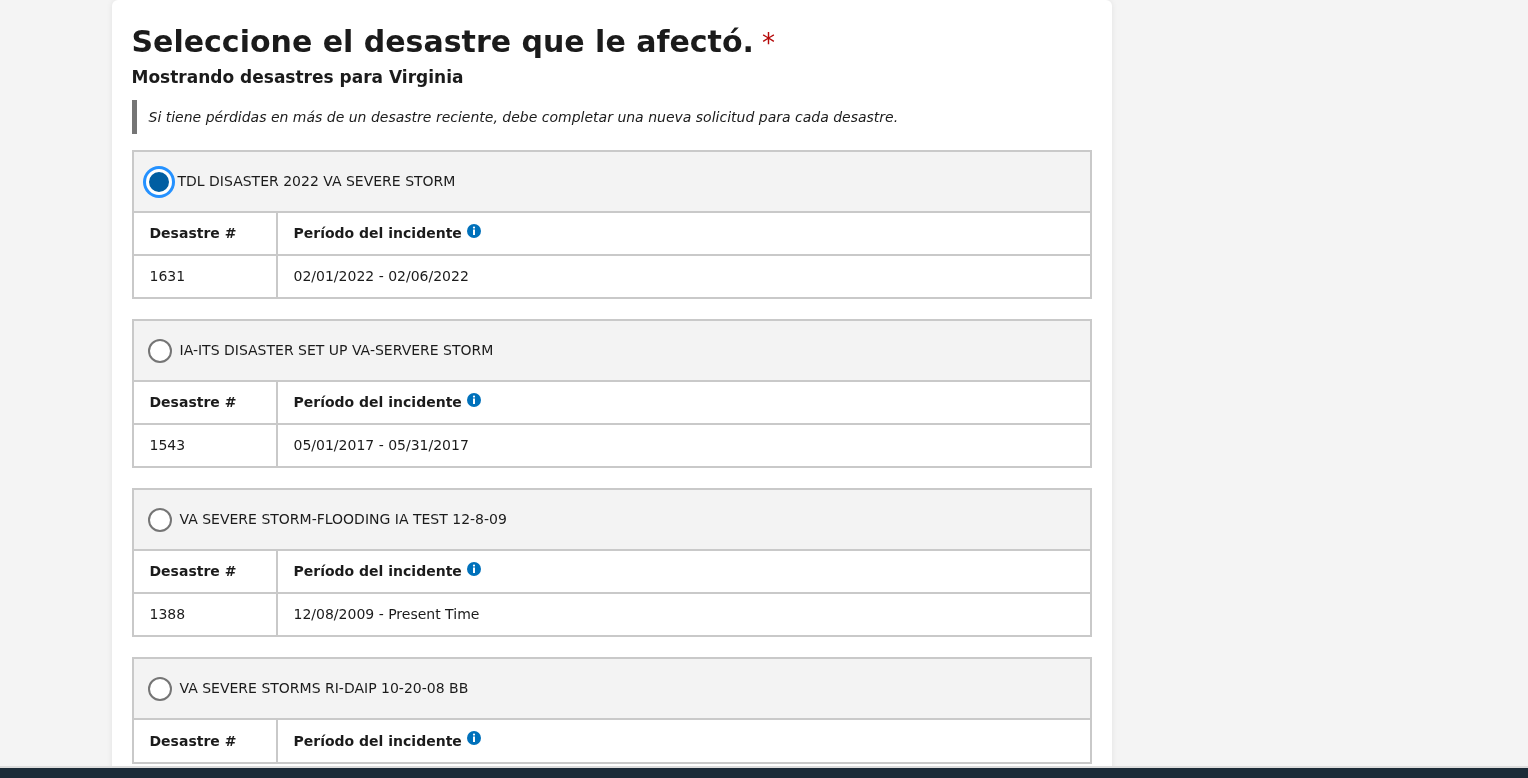  What do you see at coordinates (343, 519) in the screenshot?
I see `disaster-name: VA SEVERE STORM-FLOODING IA TEST 12-8-09` at bounding box center [343, 519].